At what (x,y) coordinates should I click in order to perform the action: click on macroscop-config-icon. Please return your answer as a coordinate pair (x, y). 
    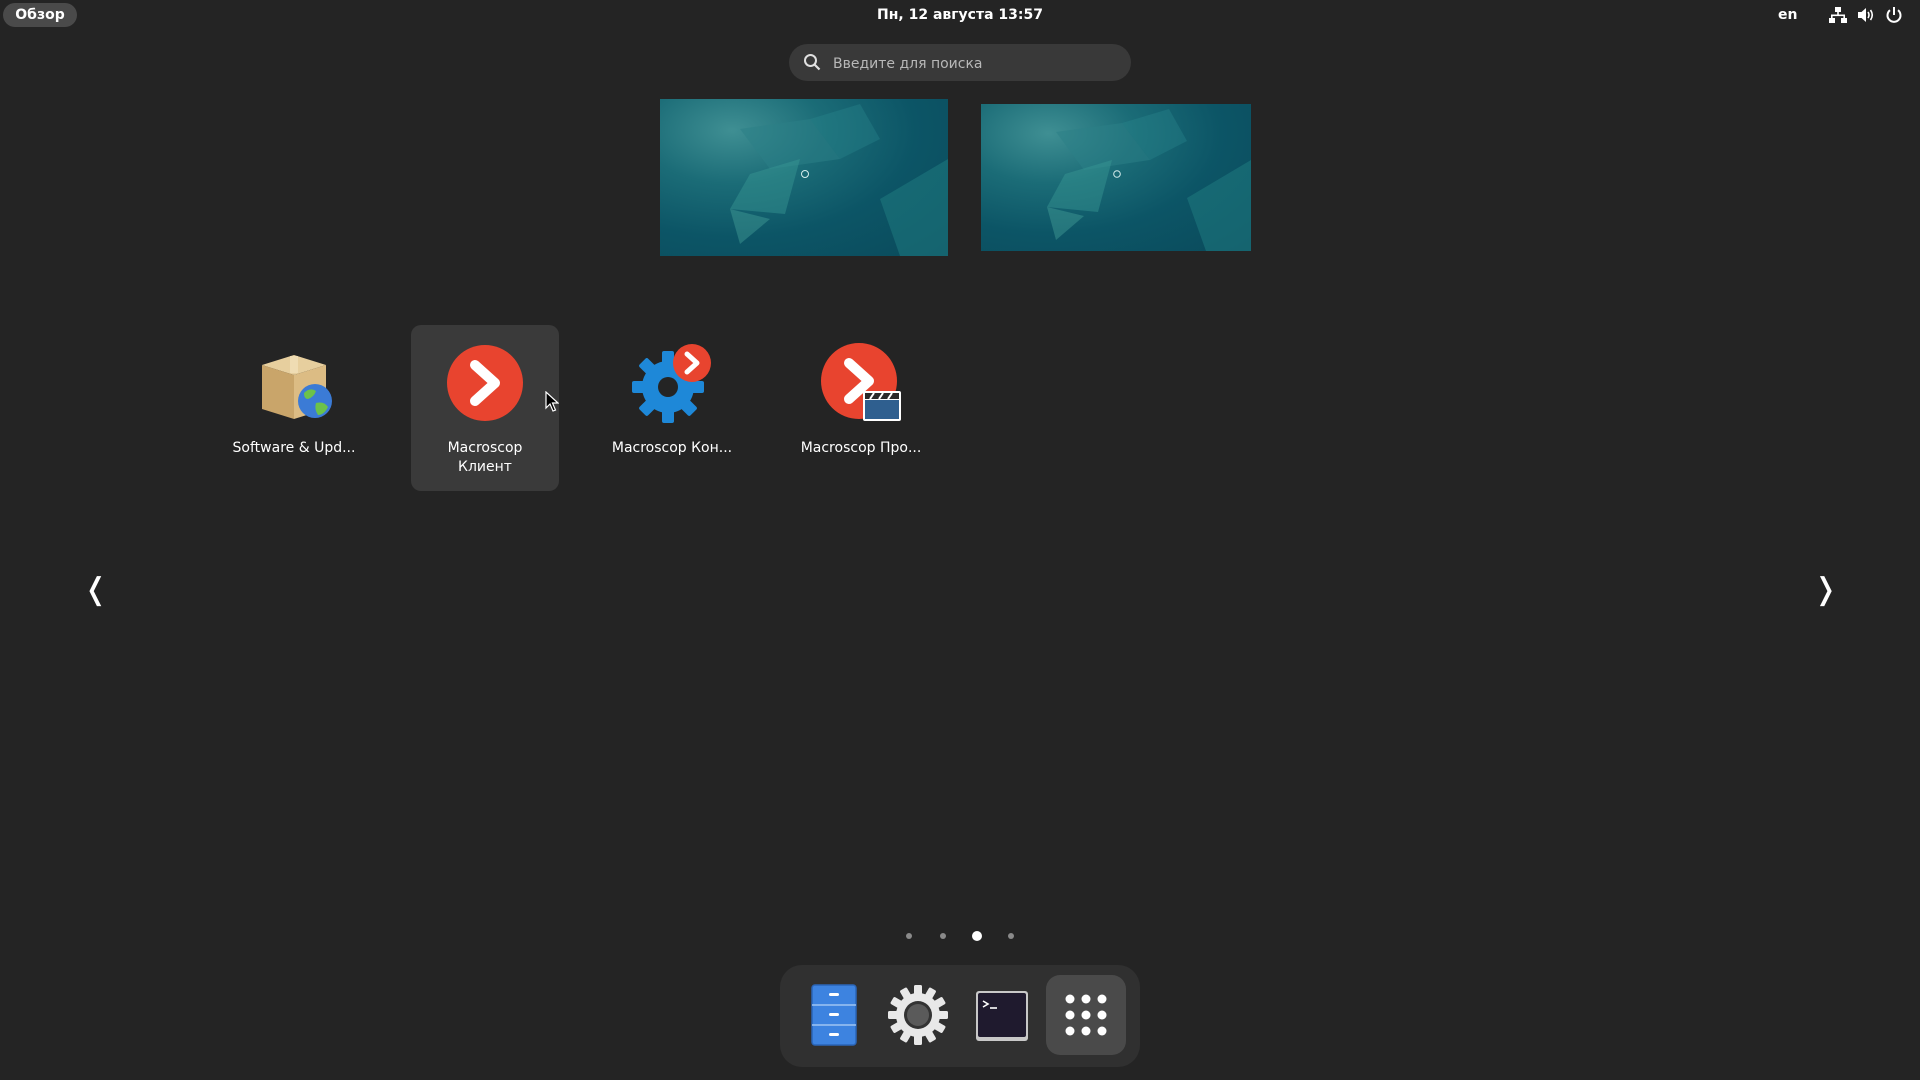
    Looking at the image, I should click on (671, 383).